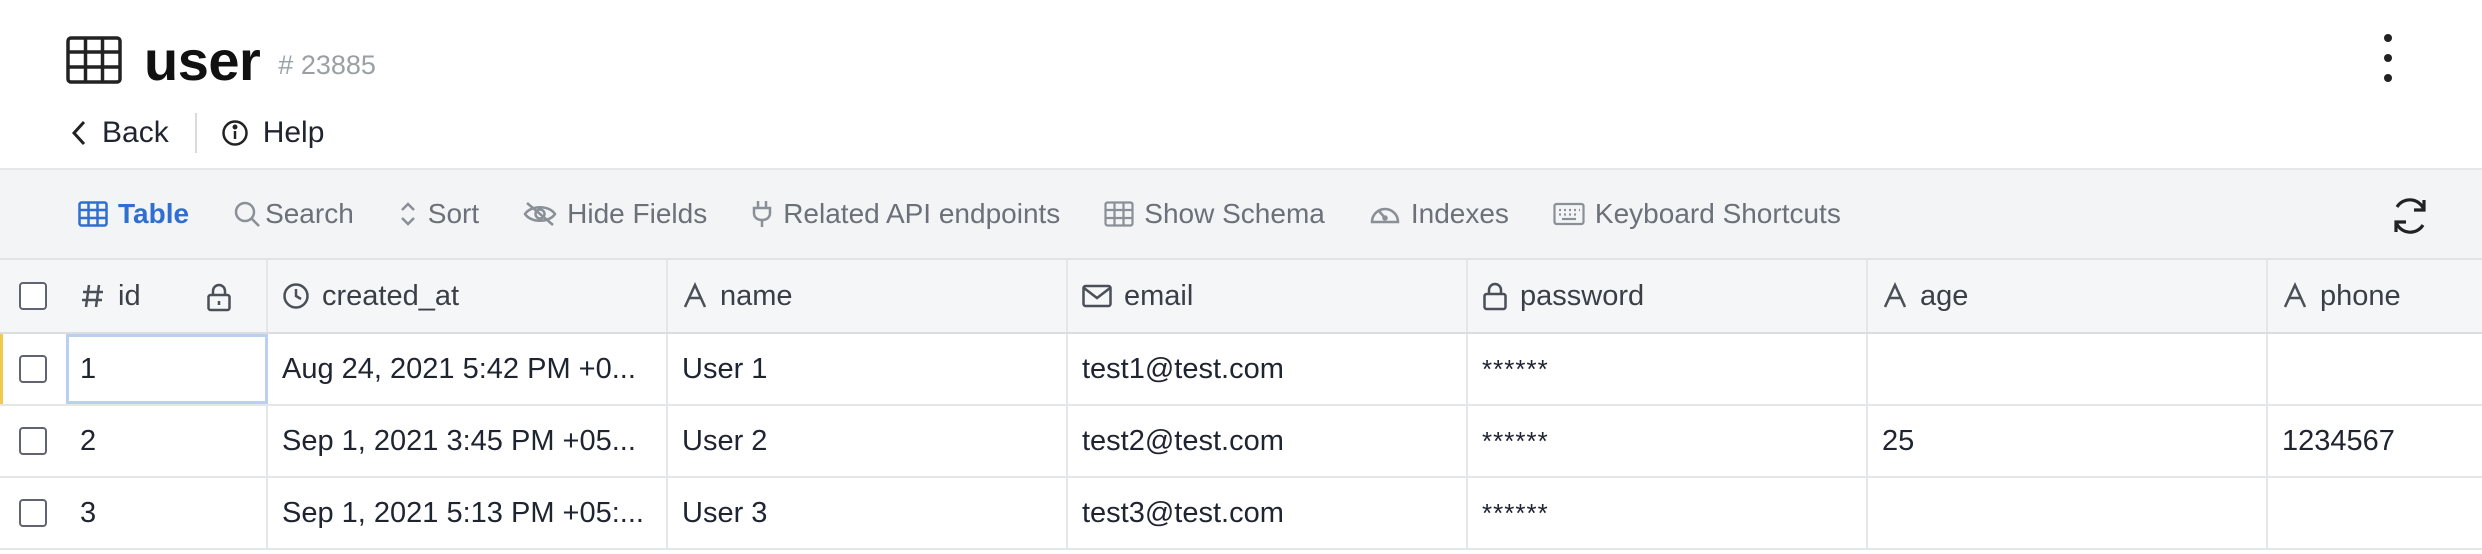 Image resolution: width=2482 pixels, height=554 pixels. Describe the element at coordinates (868, 513) in the screenshot. I see `cell-name: User 3` at that location.